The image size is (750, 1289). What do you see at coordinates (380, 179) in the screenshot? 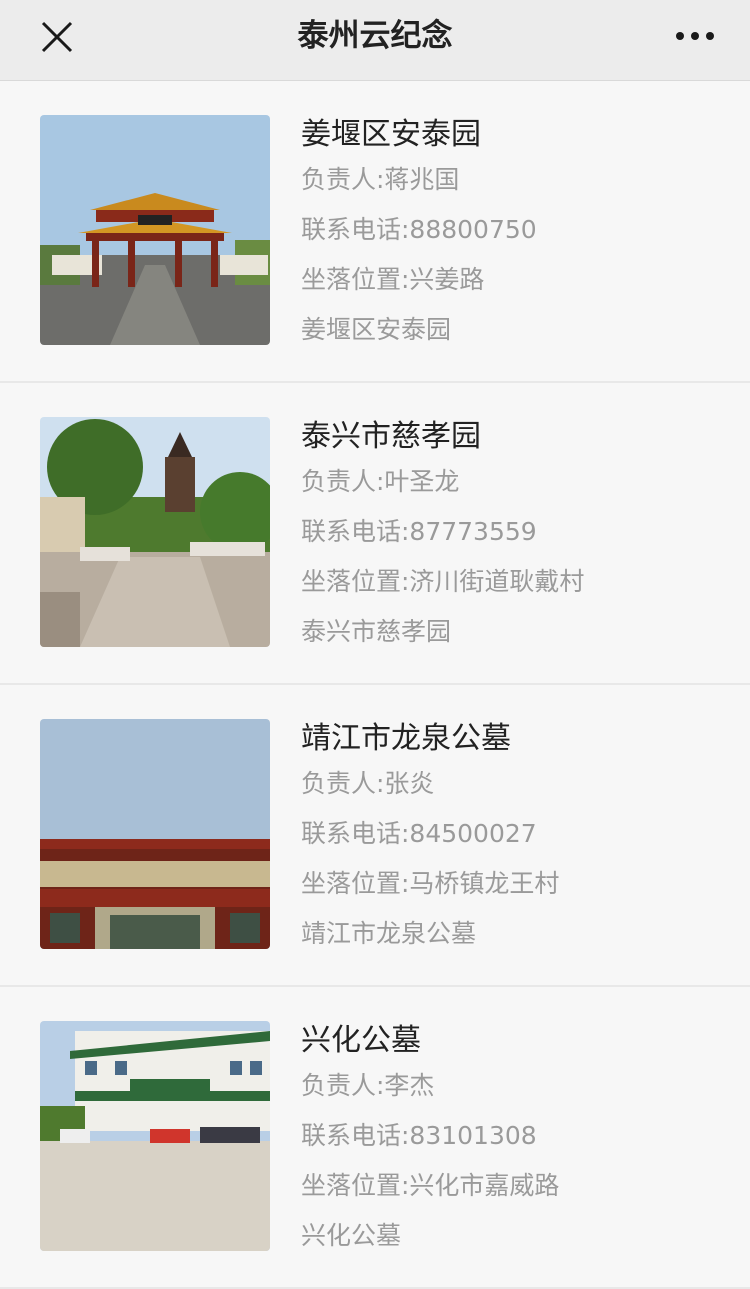
I see `manager-text: 负责人:蒋兆国` at bounding box center [380, 179].